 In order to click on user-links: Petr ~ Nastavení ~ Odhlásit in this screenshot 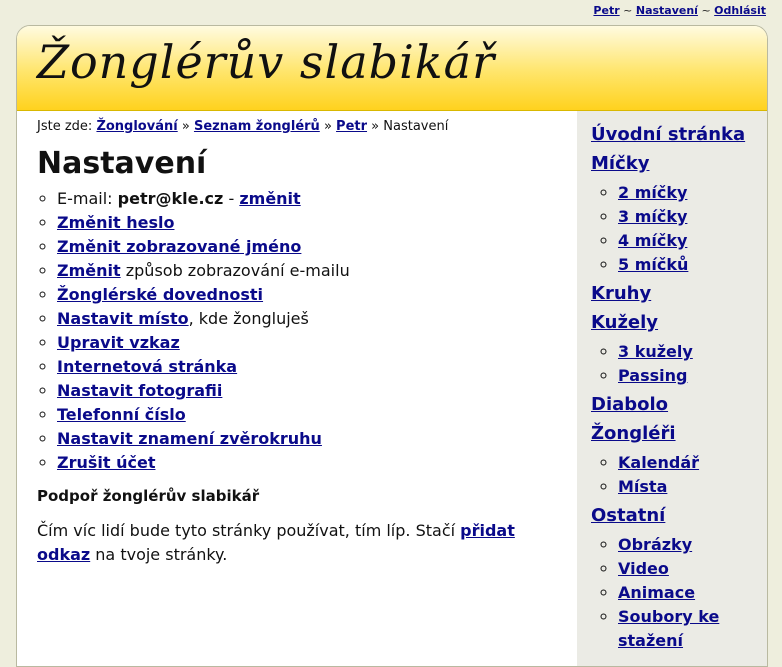, I will do `click(679, 10)`.